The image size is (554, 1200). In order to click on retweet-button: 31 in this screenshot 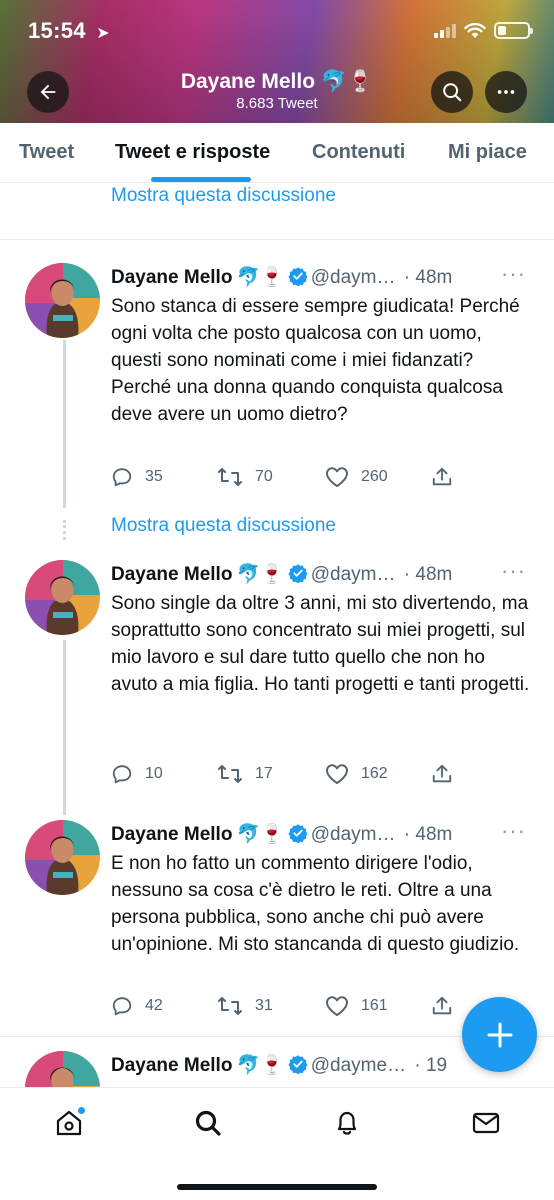, I will do `click(245, 1006)`.